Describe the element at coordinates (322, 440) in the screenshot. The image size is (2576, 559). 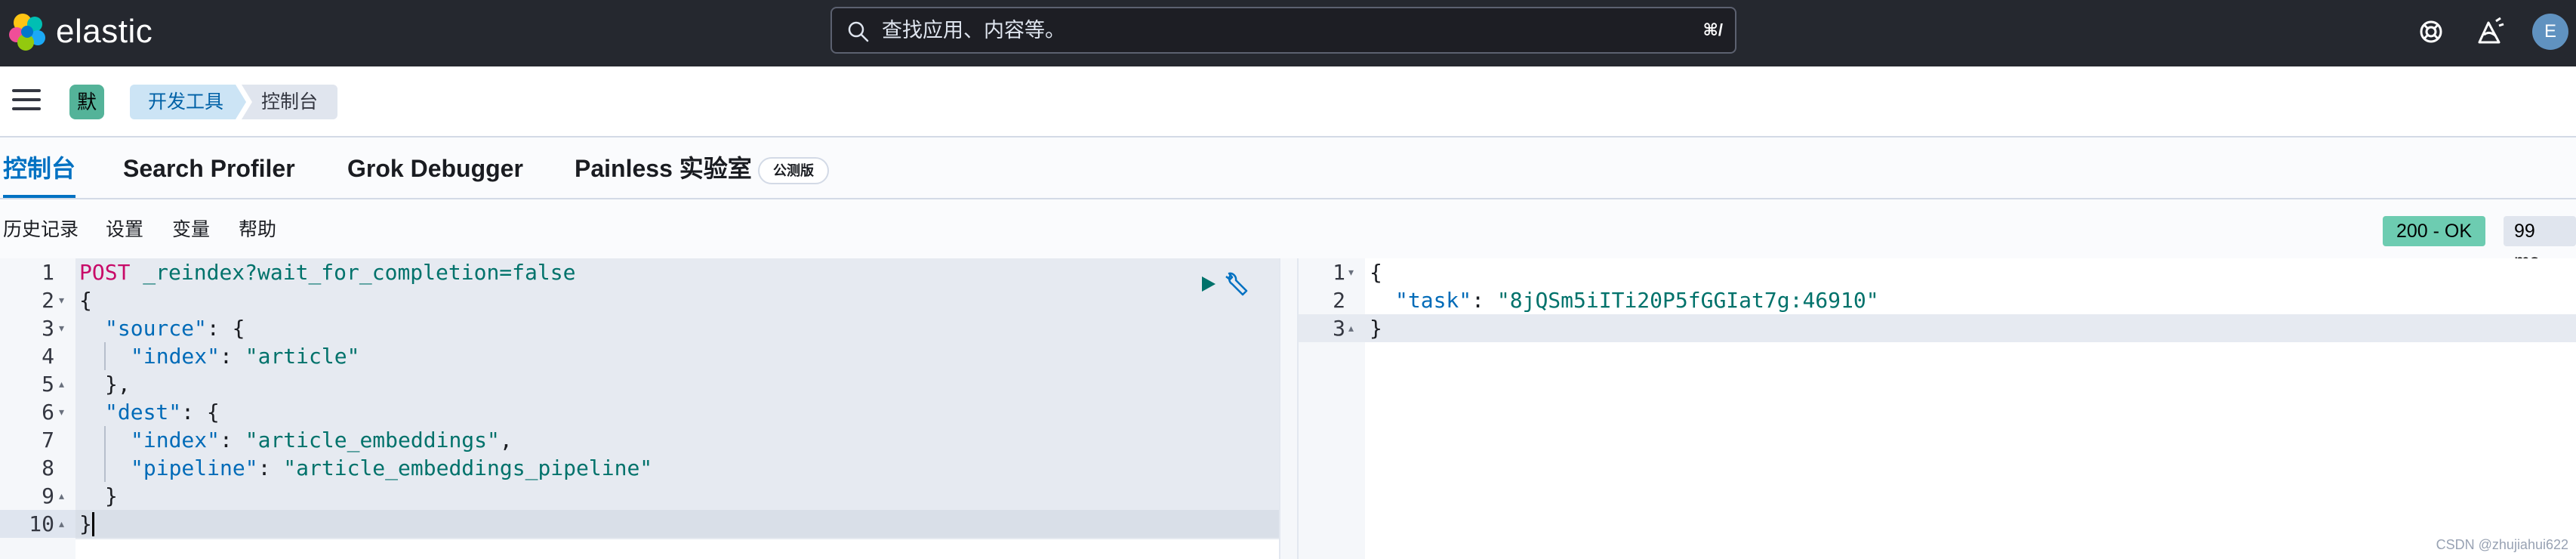
I see `request-line: "index": "article_embeddings",` at that location.